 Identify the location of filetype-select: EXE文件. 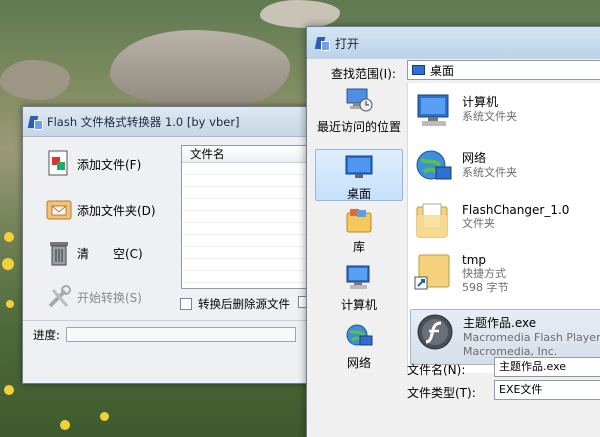
(547, 390).